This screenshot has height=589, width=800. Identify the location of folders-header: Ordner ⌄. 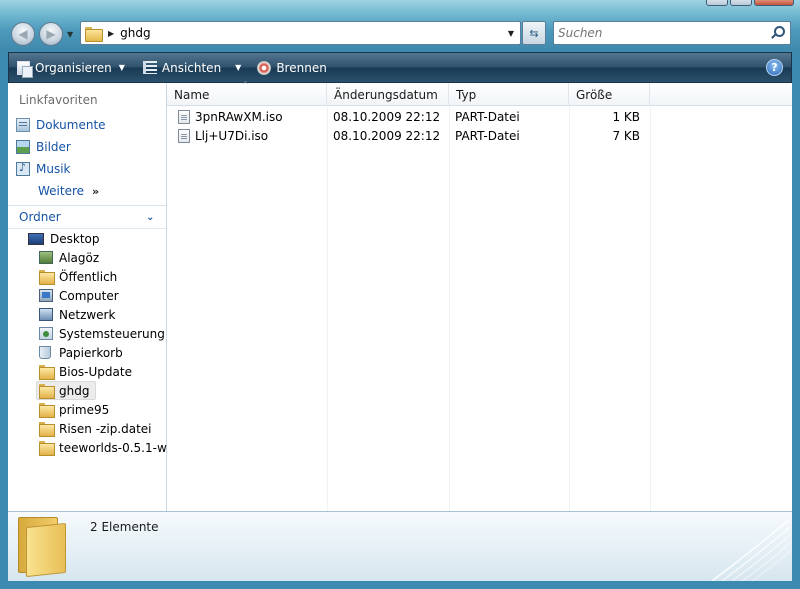
(87, 217).